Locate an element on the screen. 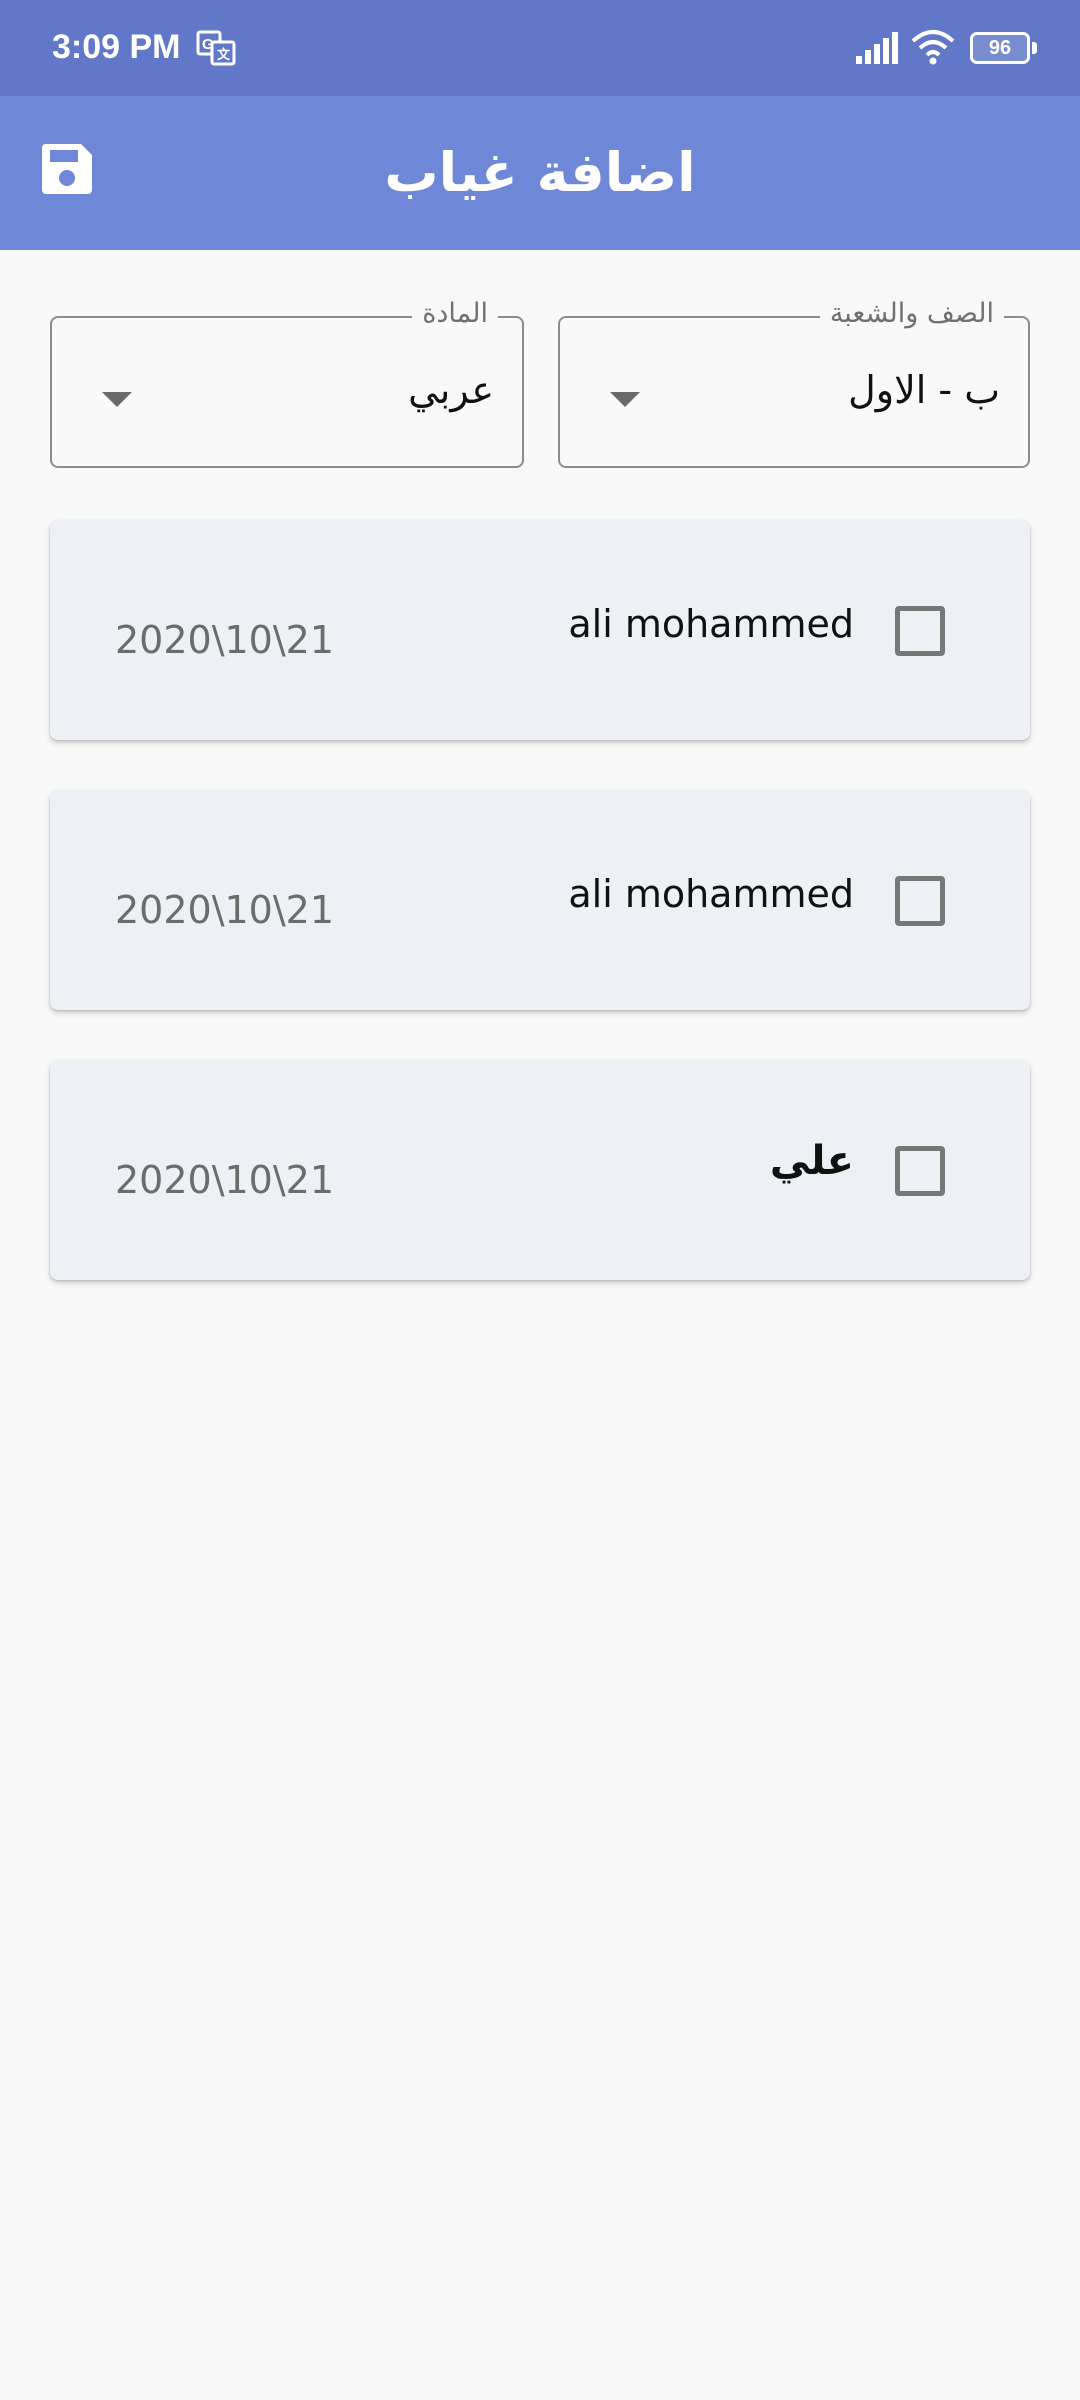 Image resolution: width=1080 pixels, height=2400 pixels. battery-icon: 96 is located at coordinates (1004, 48).